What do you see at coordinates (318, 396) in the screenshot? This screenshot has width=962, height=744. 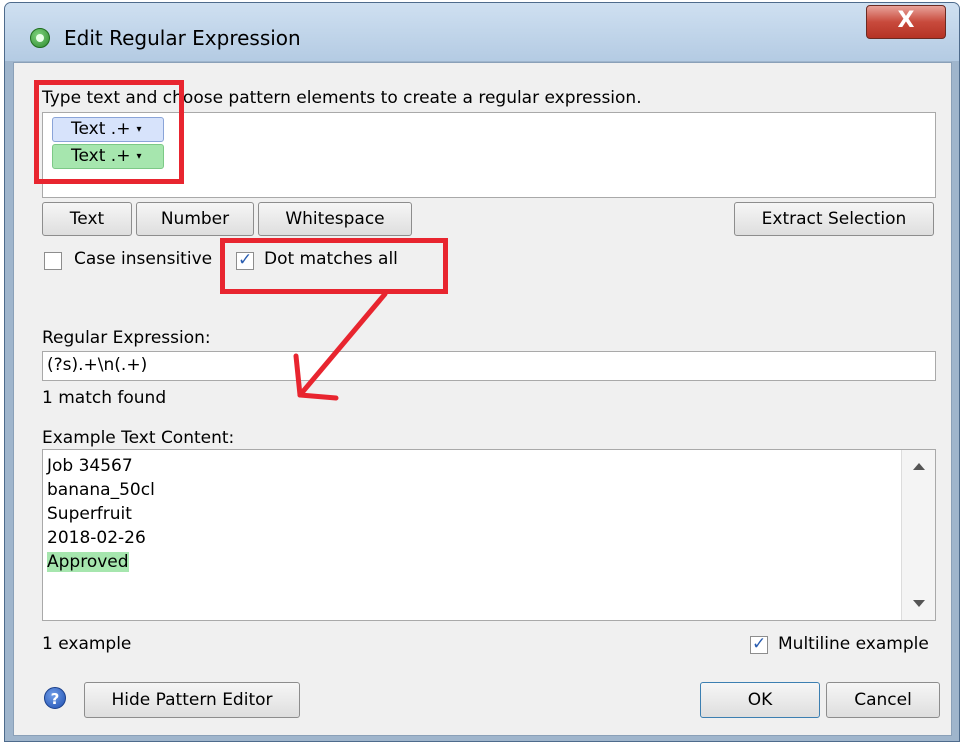 I see `annotation-arrow-head-right` at bounding box center [318, 396].